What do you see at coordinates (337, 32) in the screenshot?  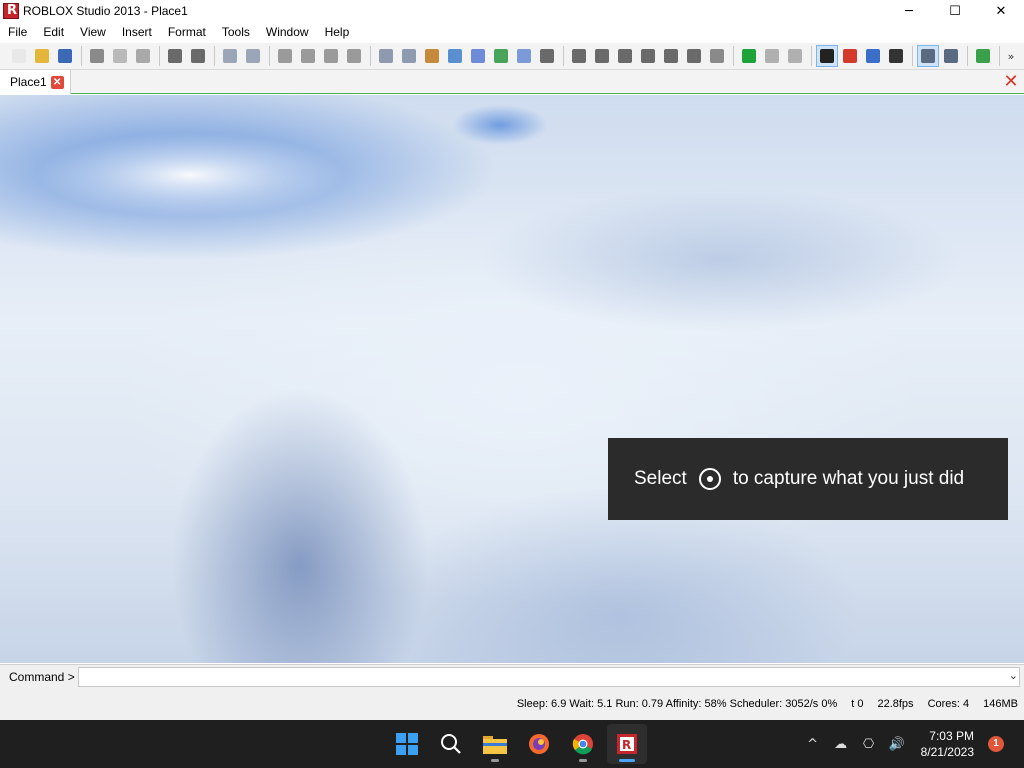 I see `menu-help: Help` at bounding box center [337, 32].